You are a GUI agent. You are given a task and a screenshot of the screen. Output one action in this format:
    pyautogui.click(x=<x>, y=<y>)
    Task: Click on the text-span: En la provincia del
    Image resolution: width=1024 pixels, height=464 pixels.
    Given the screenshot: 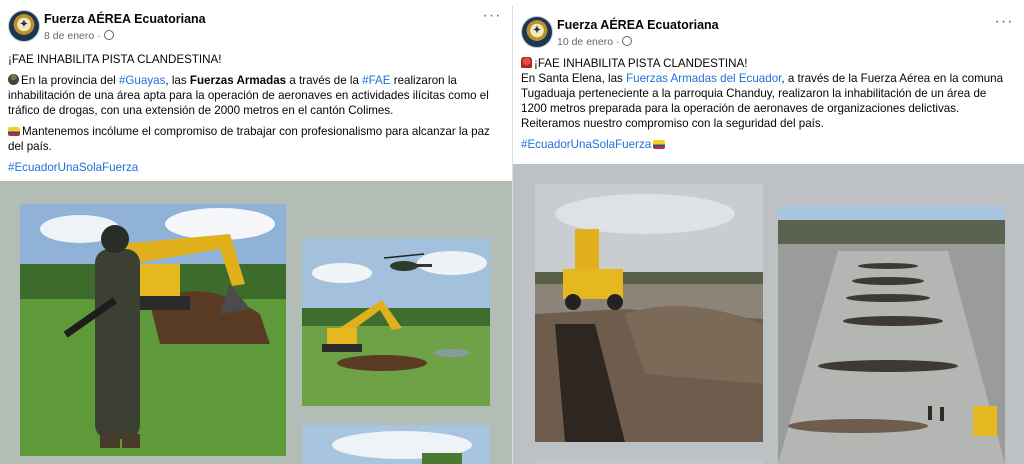 What is the action you would take?
    pyautogui.click(x=70, y=80)
    